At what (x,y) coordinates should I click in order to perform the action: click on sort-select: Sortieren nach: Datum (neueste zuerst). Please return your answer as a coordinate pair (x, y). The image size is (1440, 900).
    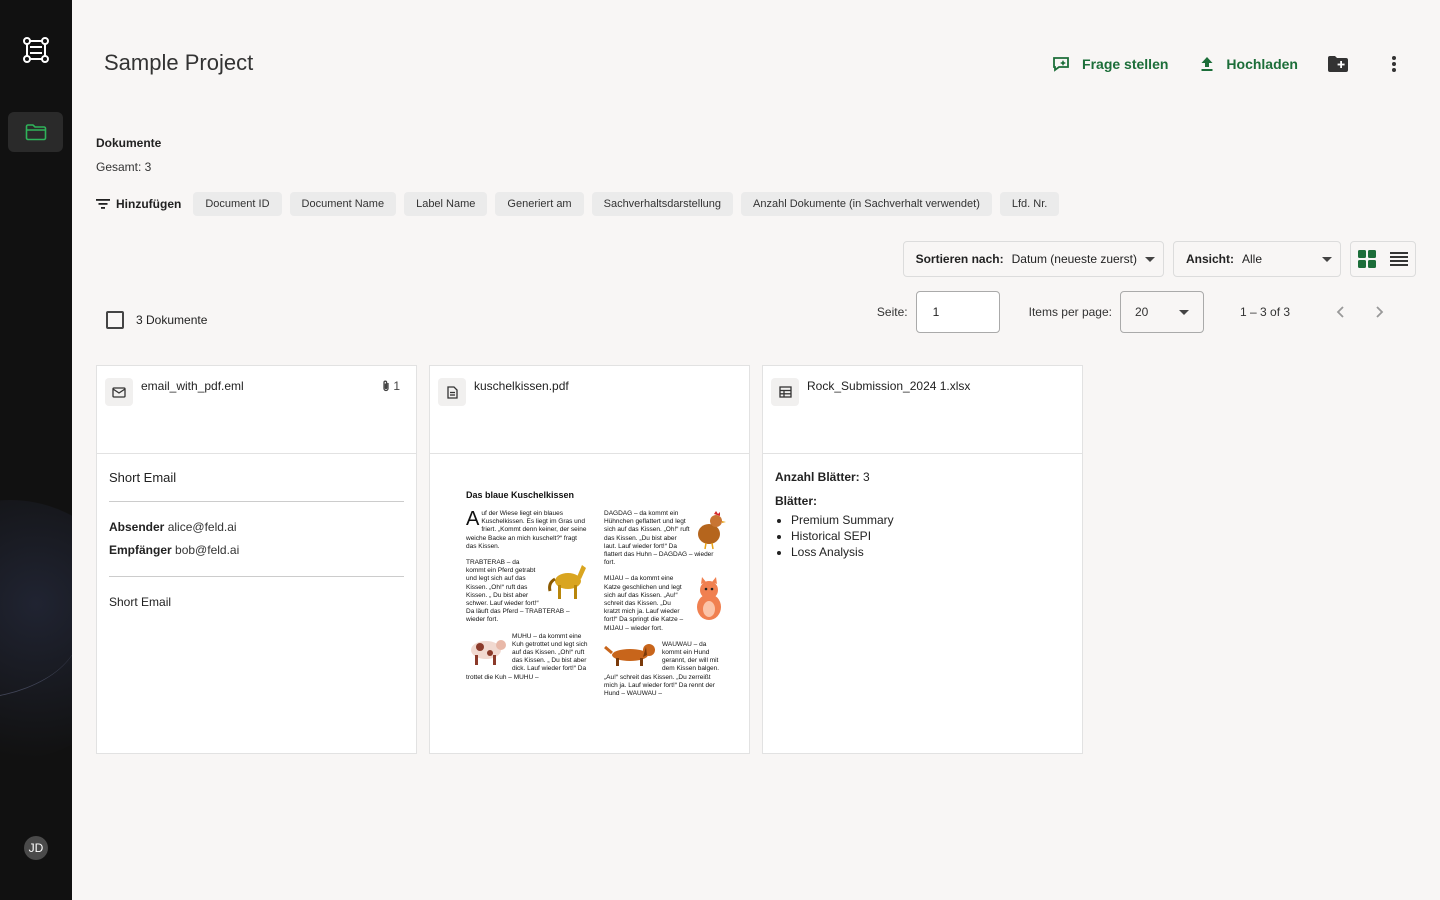
    Looking at the image, I should click on (1033, 259).